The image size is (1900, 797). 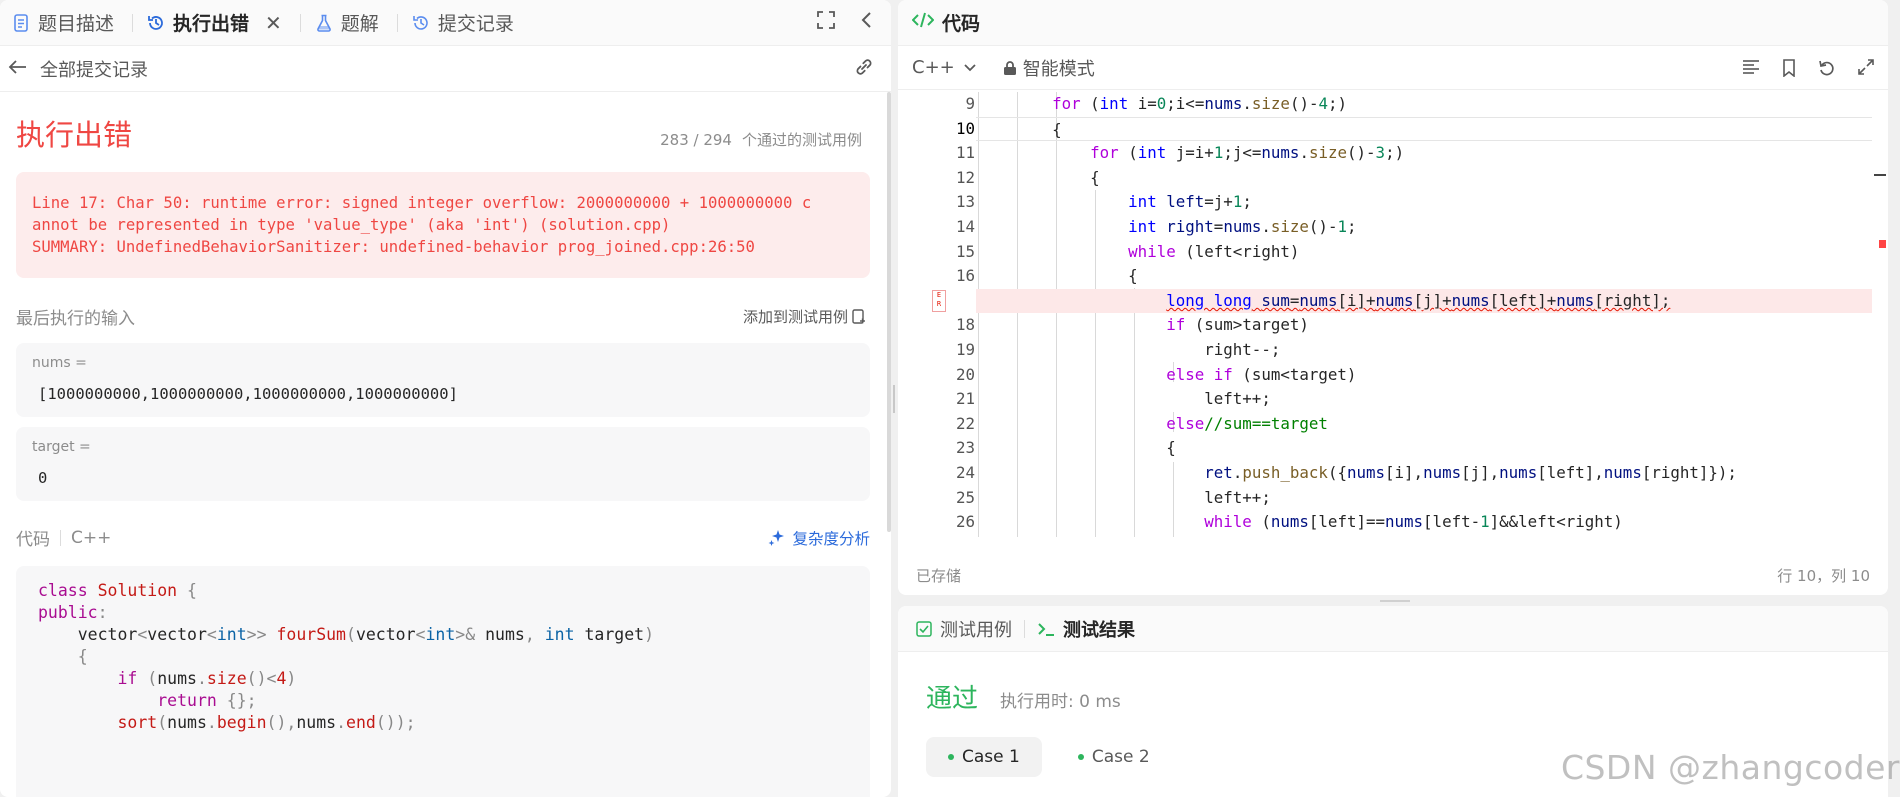 I want to click on share-link-icon, so click(x=864, y=69).